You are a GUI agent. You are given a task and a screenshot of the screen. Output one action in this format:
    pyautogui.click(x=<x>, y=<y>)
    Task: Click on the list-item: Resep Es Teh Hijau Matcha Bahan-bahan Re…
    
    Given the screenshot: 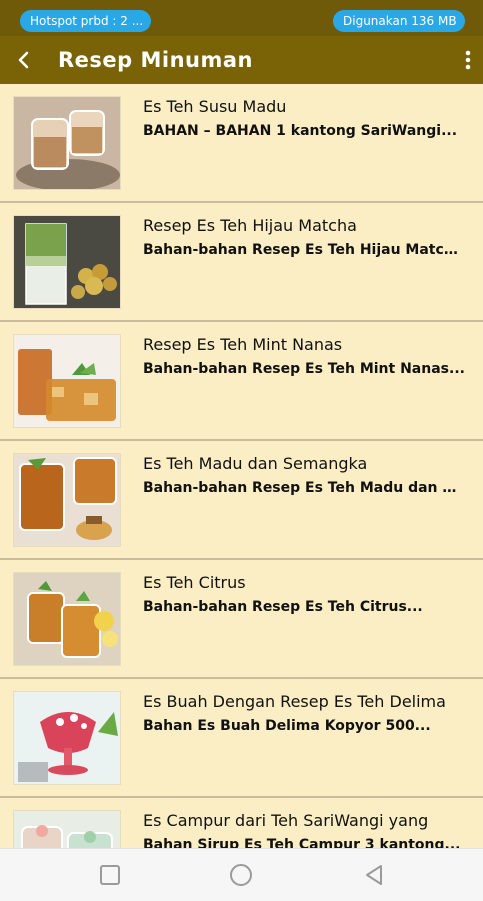 What is the action you would take?
    pyautogui.click(x=241, y=262)
    